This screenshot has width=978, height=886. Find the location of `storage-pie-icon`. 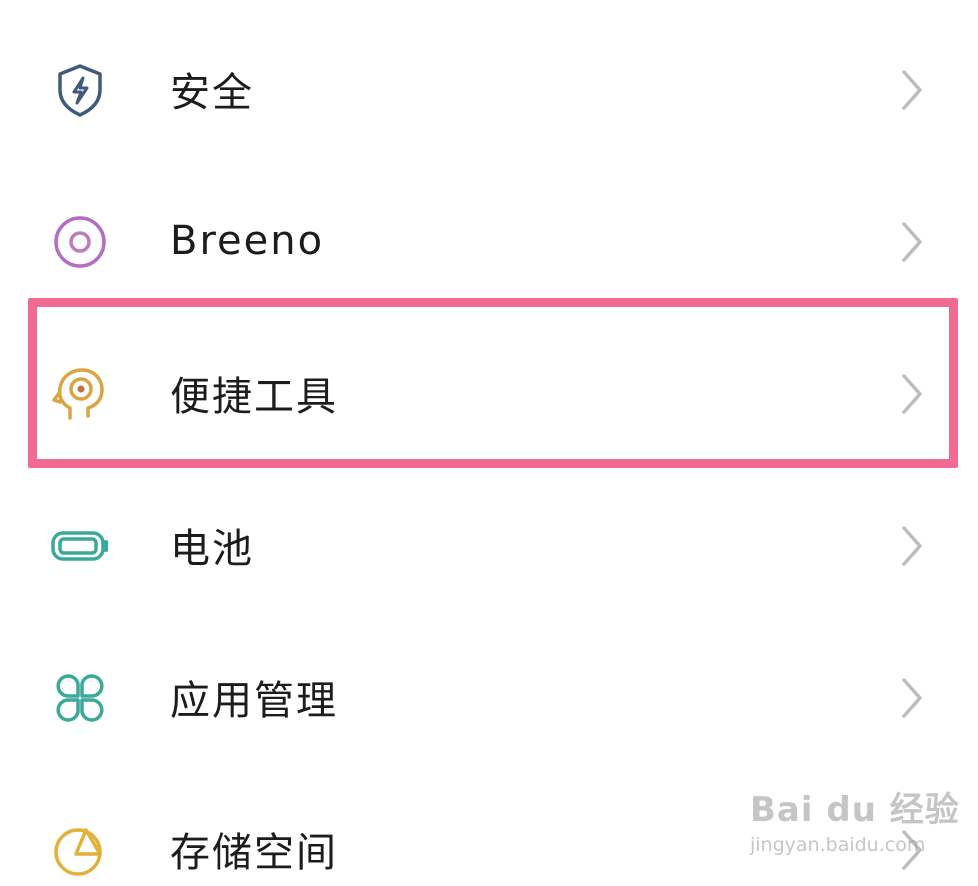

storage-pie-icon is located at coordinates (80, 850).